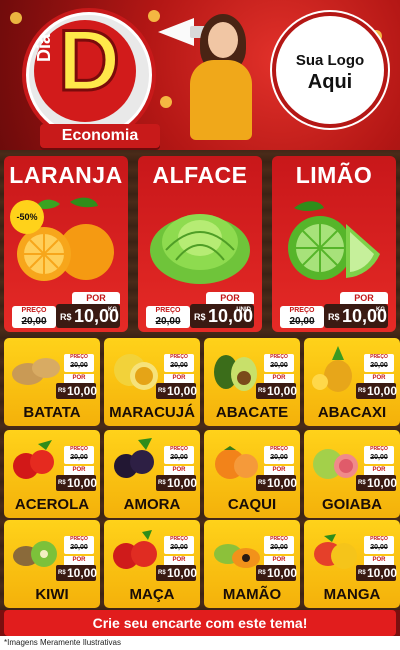  What do you see at coordinates (330, 70) in the screenshot?
I see `logo-placeholder: Sua Logo Aqui` at bounding box center [330, 70].